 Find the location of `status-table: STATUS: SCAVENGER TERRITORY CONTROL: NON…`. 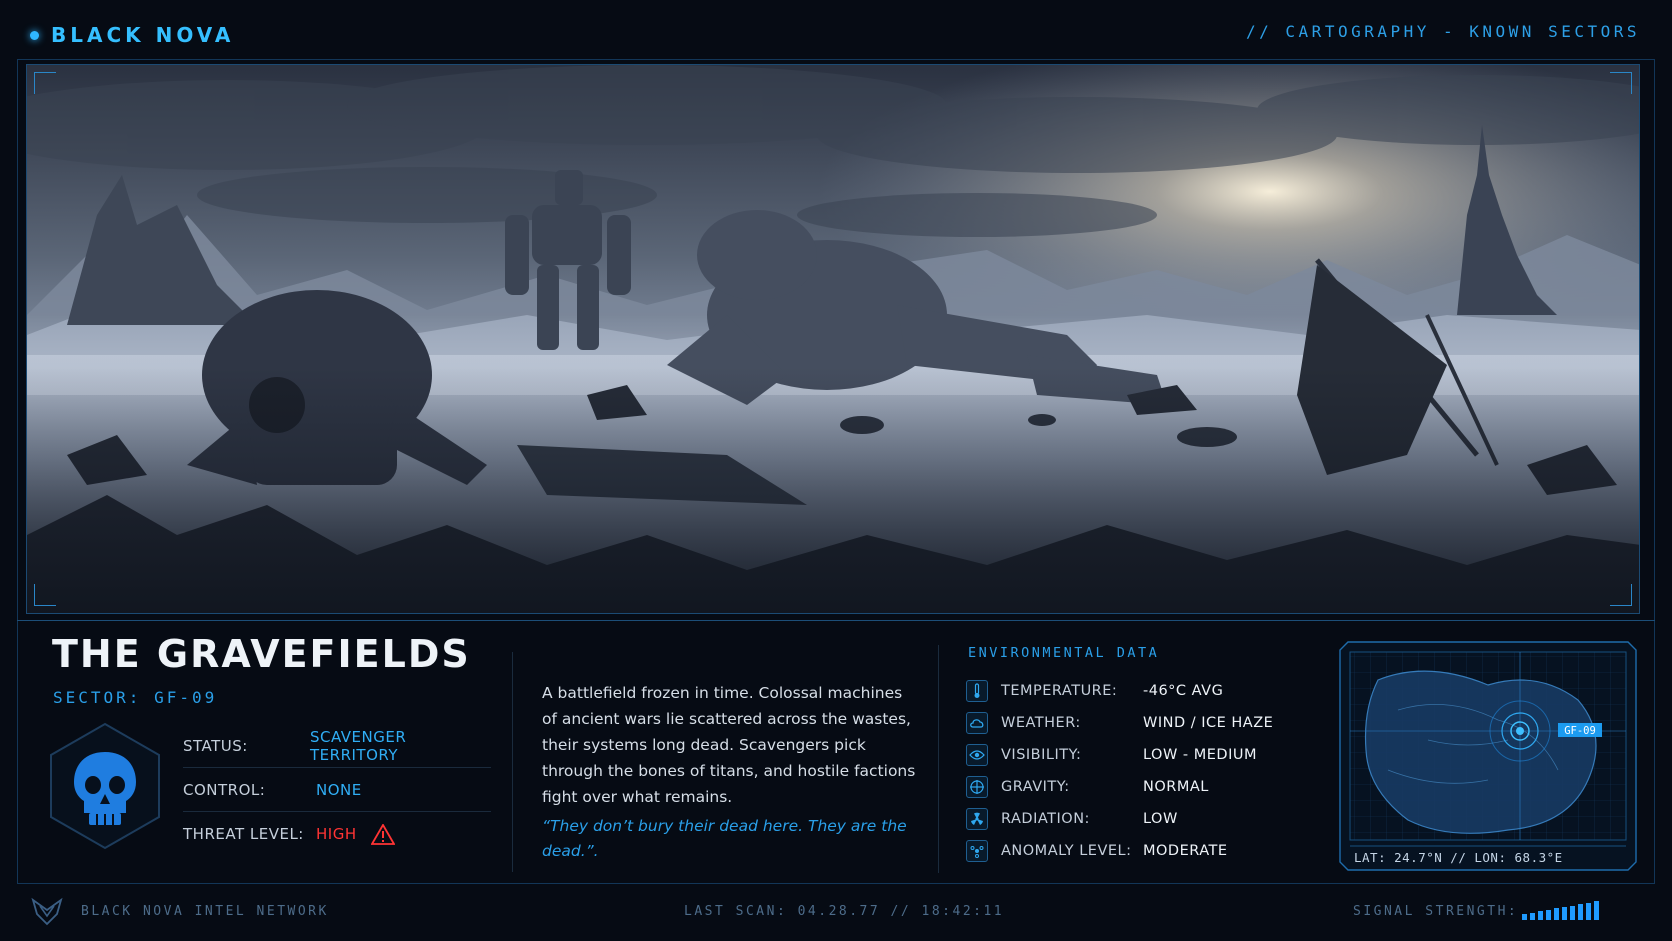

status-table: STATUS: SCAVENGER TERRITORY CONTROL: NON… is located at coordinates (337, 790).